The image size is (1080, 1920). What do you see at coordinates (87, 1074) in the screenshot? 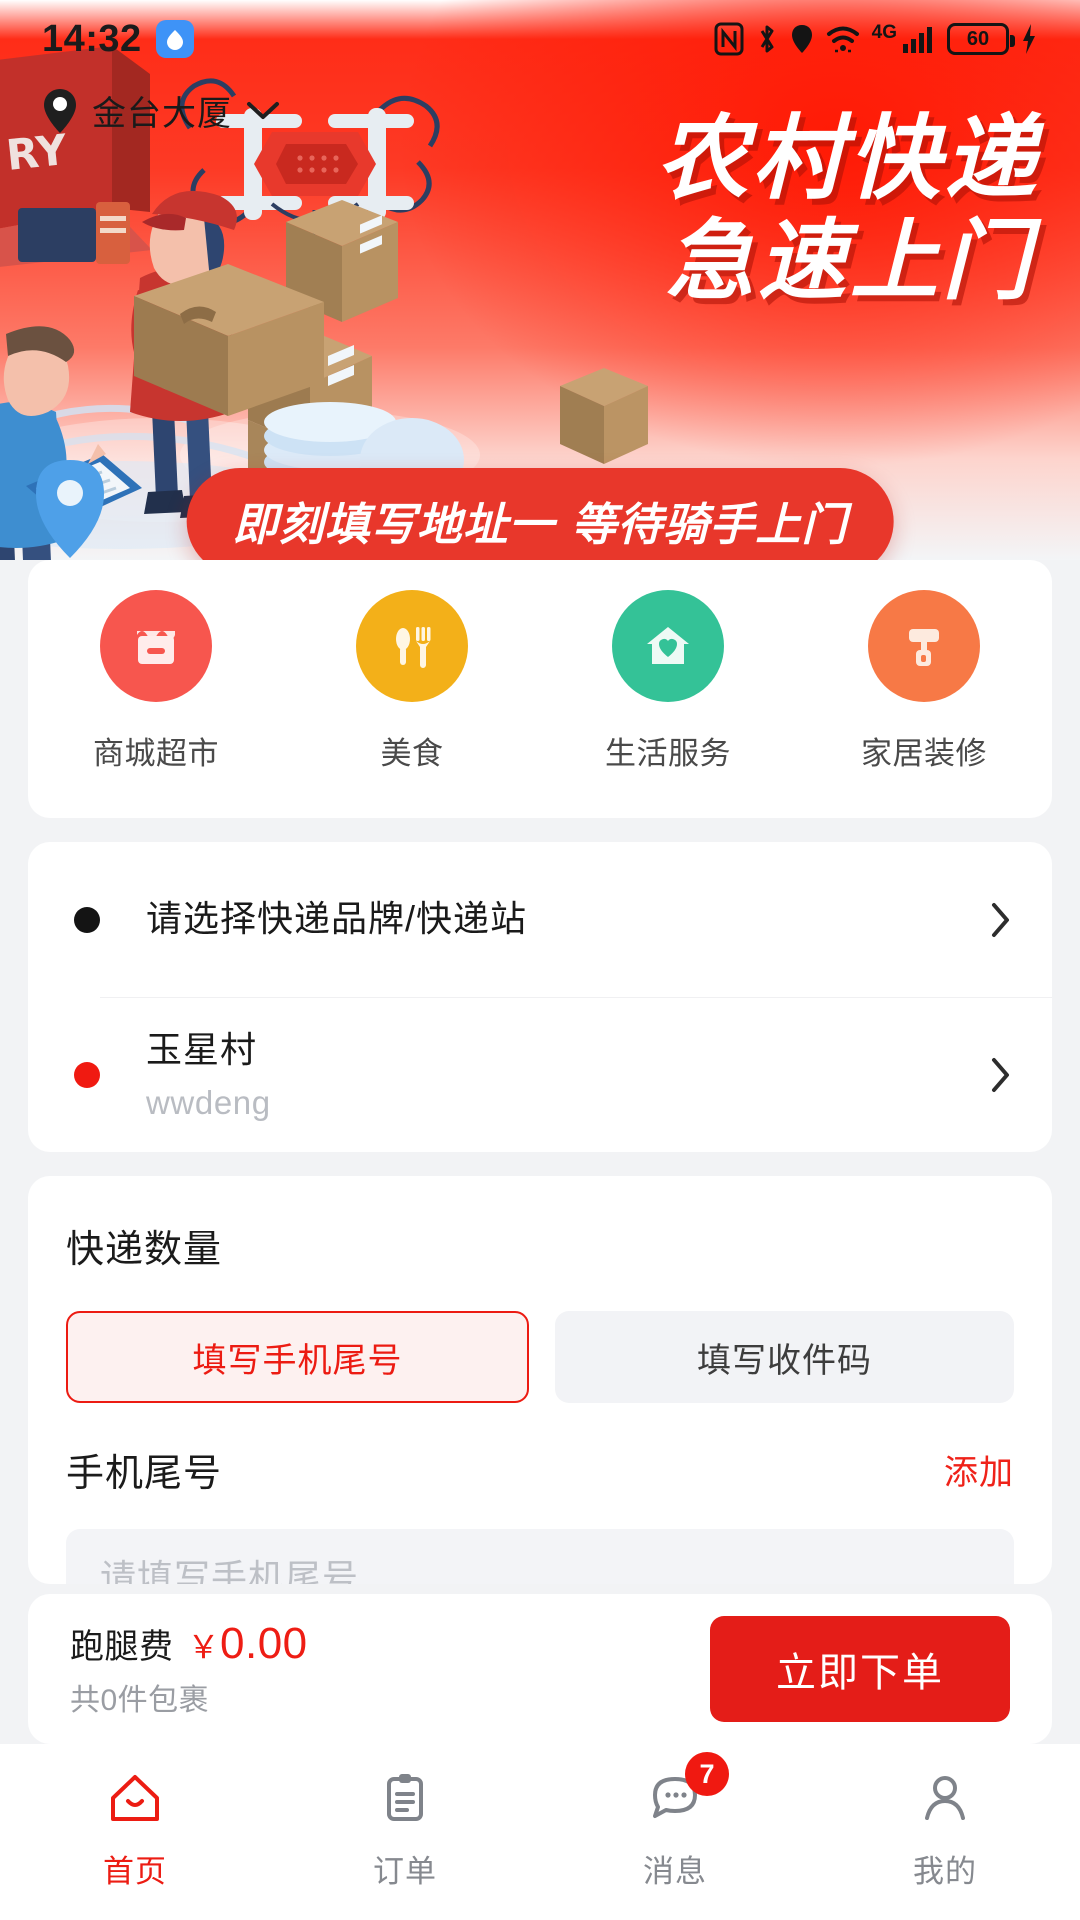
I see `destination-dot-icon` at bounding box center [87, 1074].